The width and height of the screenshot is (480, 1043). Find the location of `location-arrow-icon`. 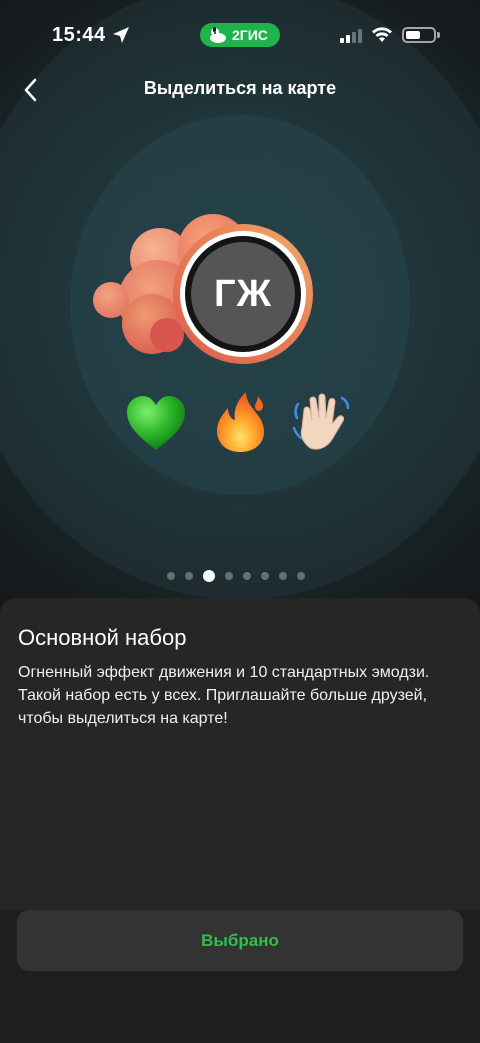

location-arrow-icon is located at coordinates (121, 35).